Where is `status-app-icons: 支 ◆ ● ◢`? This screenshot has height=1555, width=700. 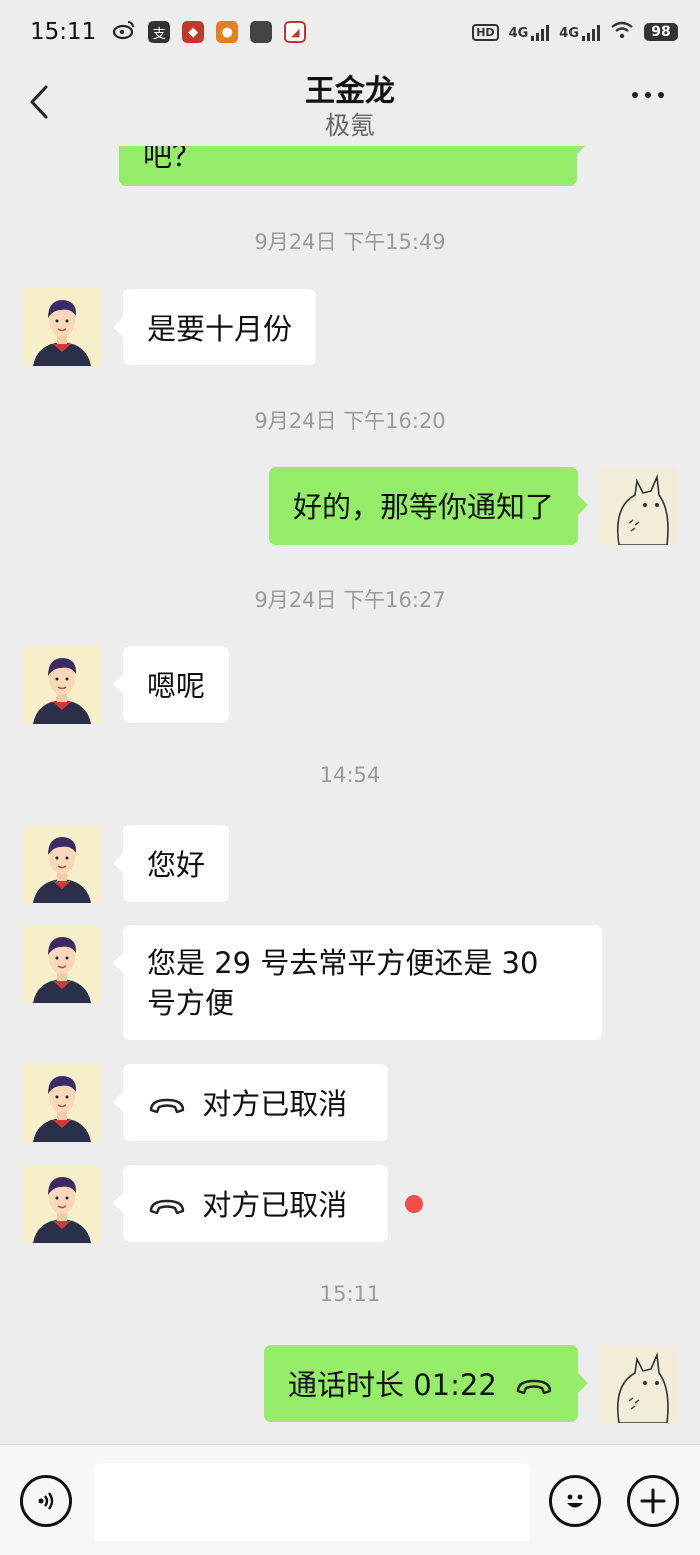 status-app-icons: 支 ◆ ● ◢ is located at coordinates (209, 32).